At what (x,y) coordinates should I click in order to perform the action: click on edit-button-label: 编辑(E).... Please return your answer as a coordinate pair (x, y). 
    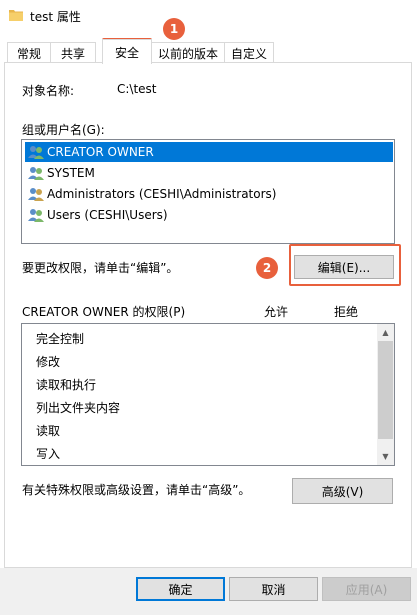
    Looking at the image, I should click on (344, 267).